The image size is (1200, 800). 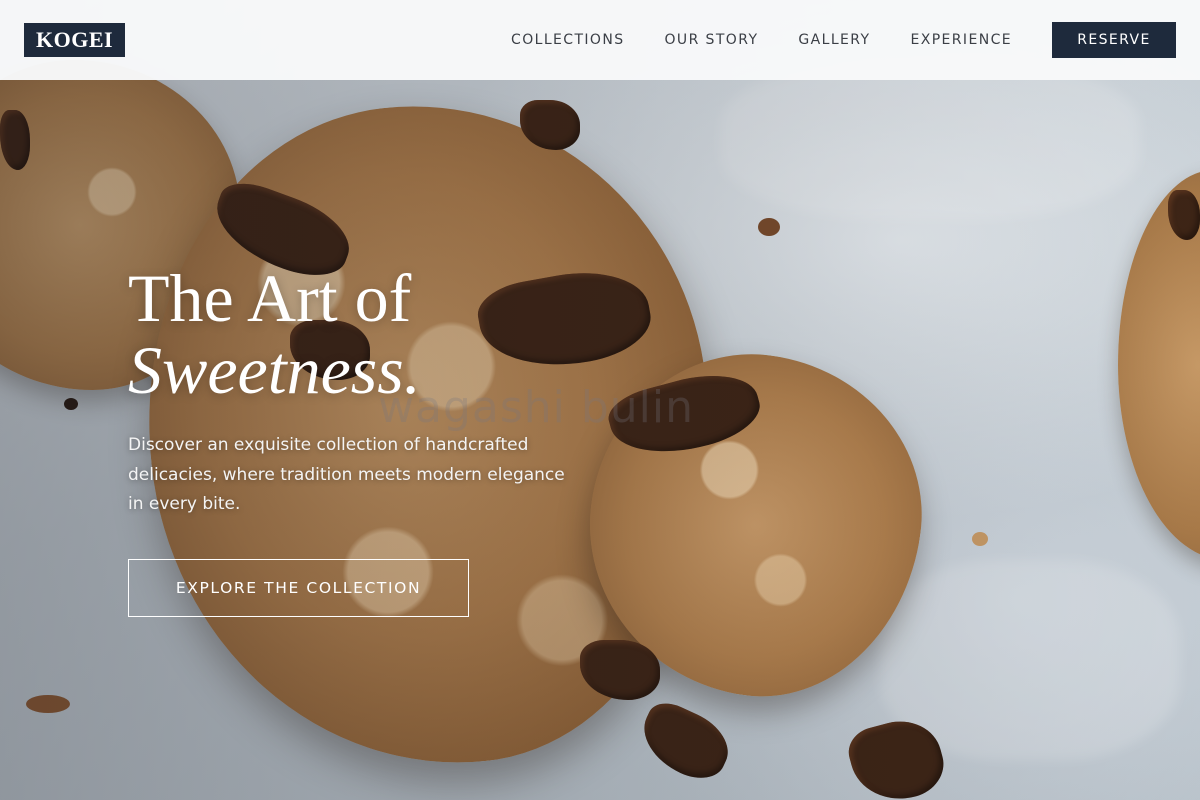 What do you see at coordinates (270, 298) in the screenshot?
I see `hero-title-line1: The Art of` at bounding box center [270, 298].